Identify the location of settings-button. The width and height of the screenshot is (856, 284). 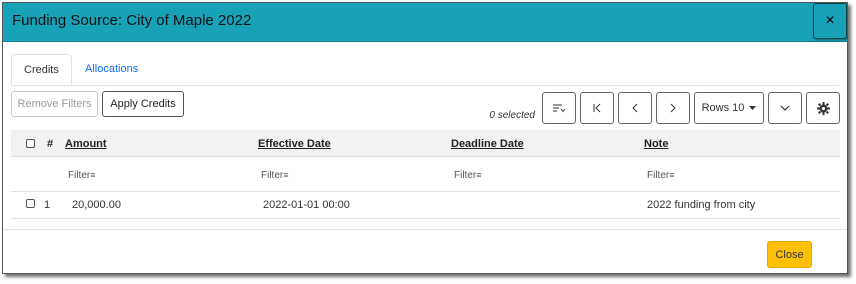
(823, 108).